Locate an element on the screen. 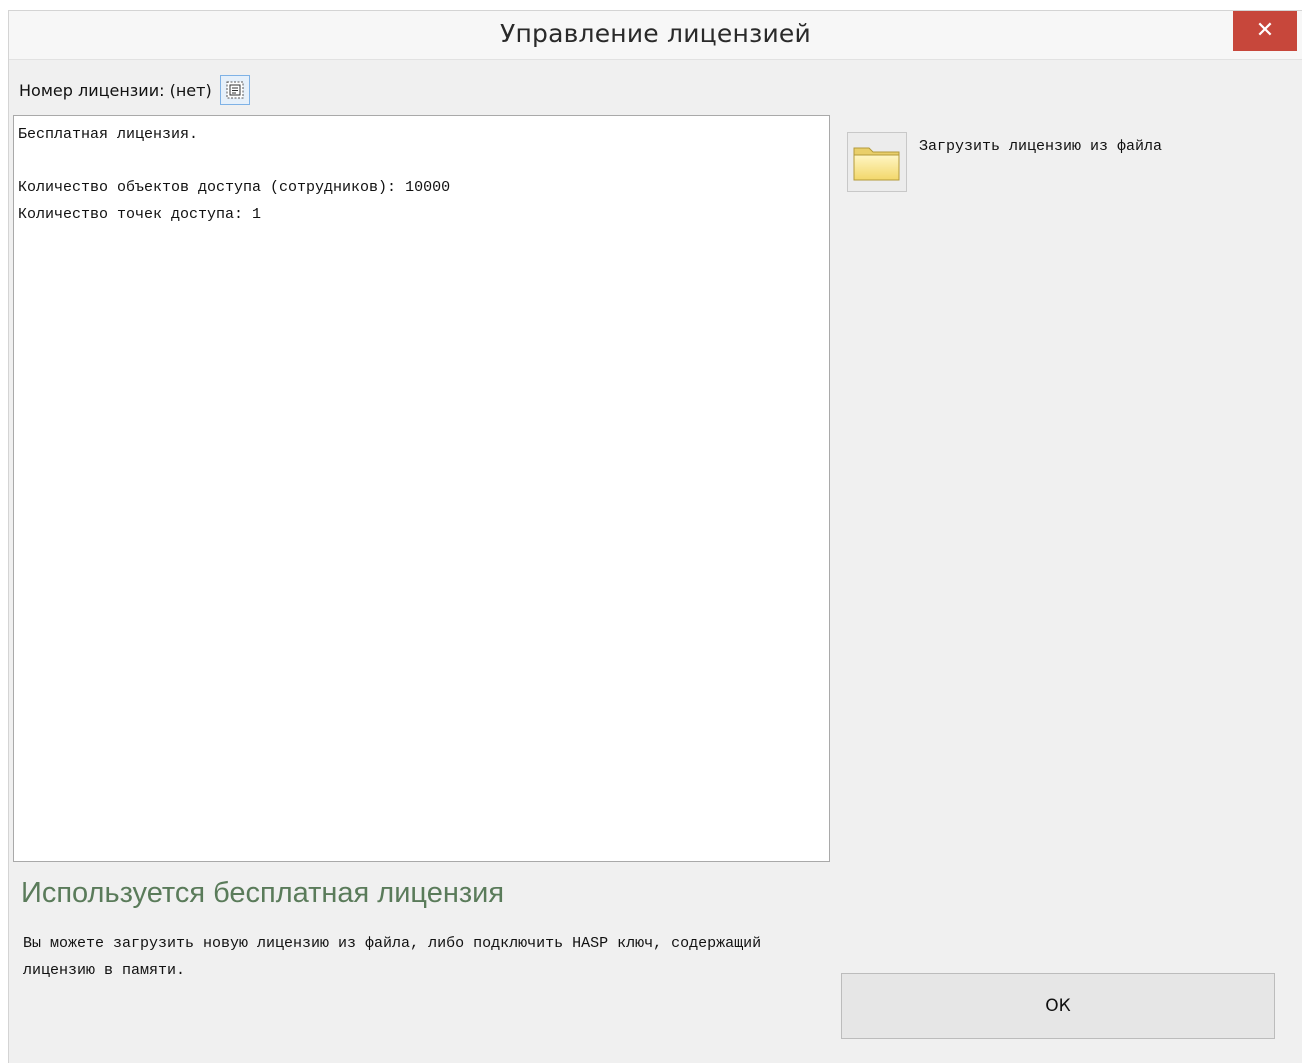 The image size is (1302, 1063). window-title: Управление лицензией is located at coordinates (655, 33).